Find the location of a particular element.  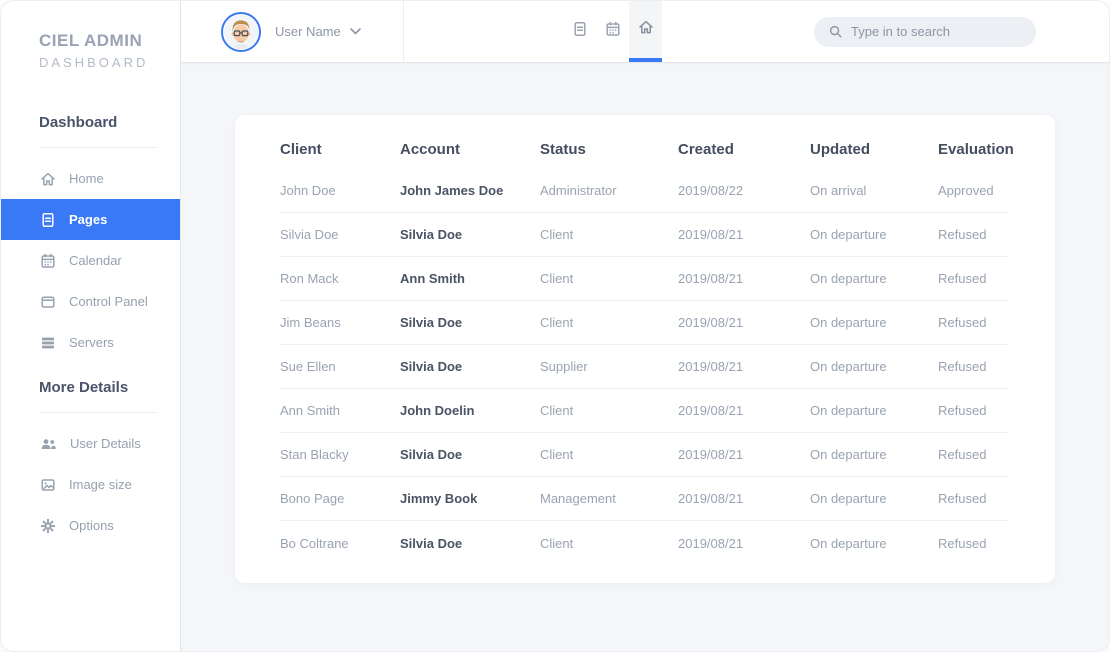

cell-client: Stan Blacky is located at coordinates (314, 454).